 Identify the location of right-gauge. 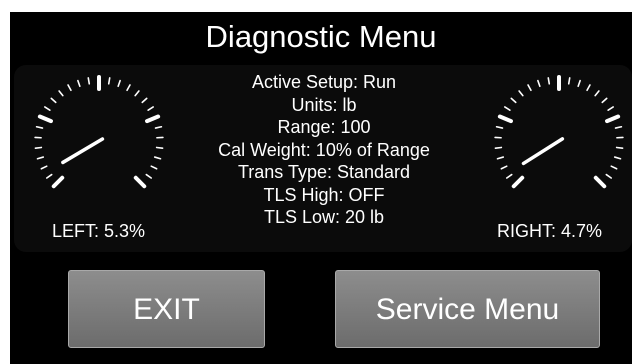
(558, 141).